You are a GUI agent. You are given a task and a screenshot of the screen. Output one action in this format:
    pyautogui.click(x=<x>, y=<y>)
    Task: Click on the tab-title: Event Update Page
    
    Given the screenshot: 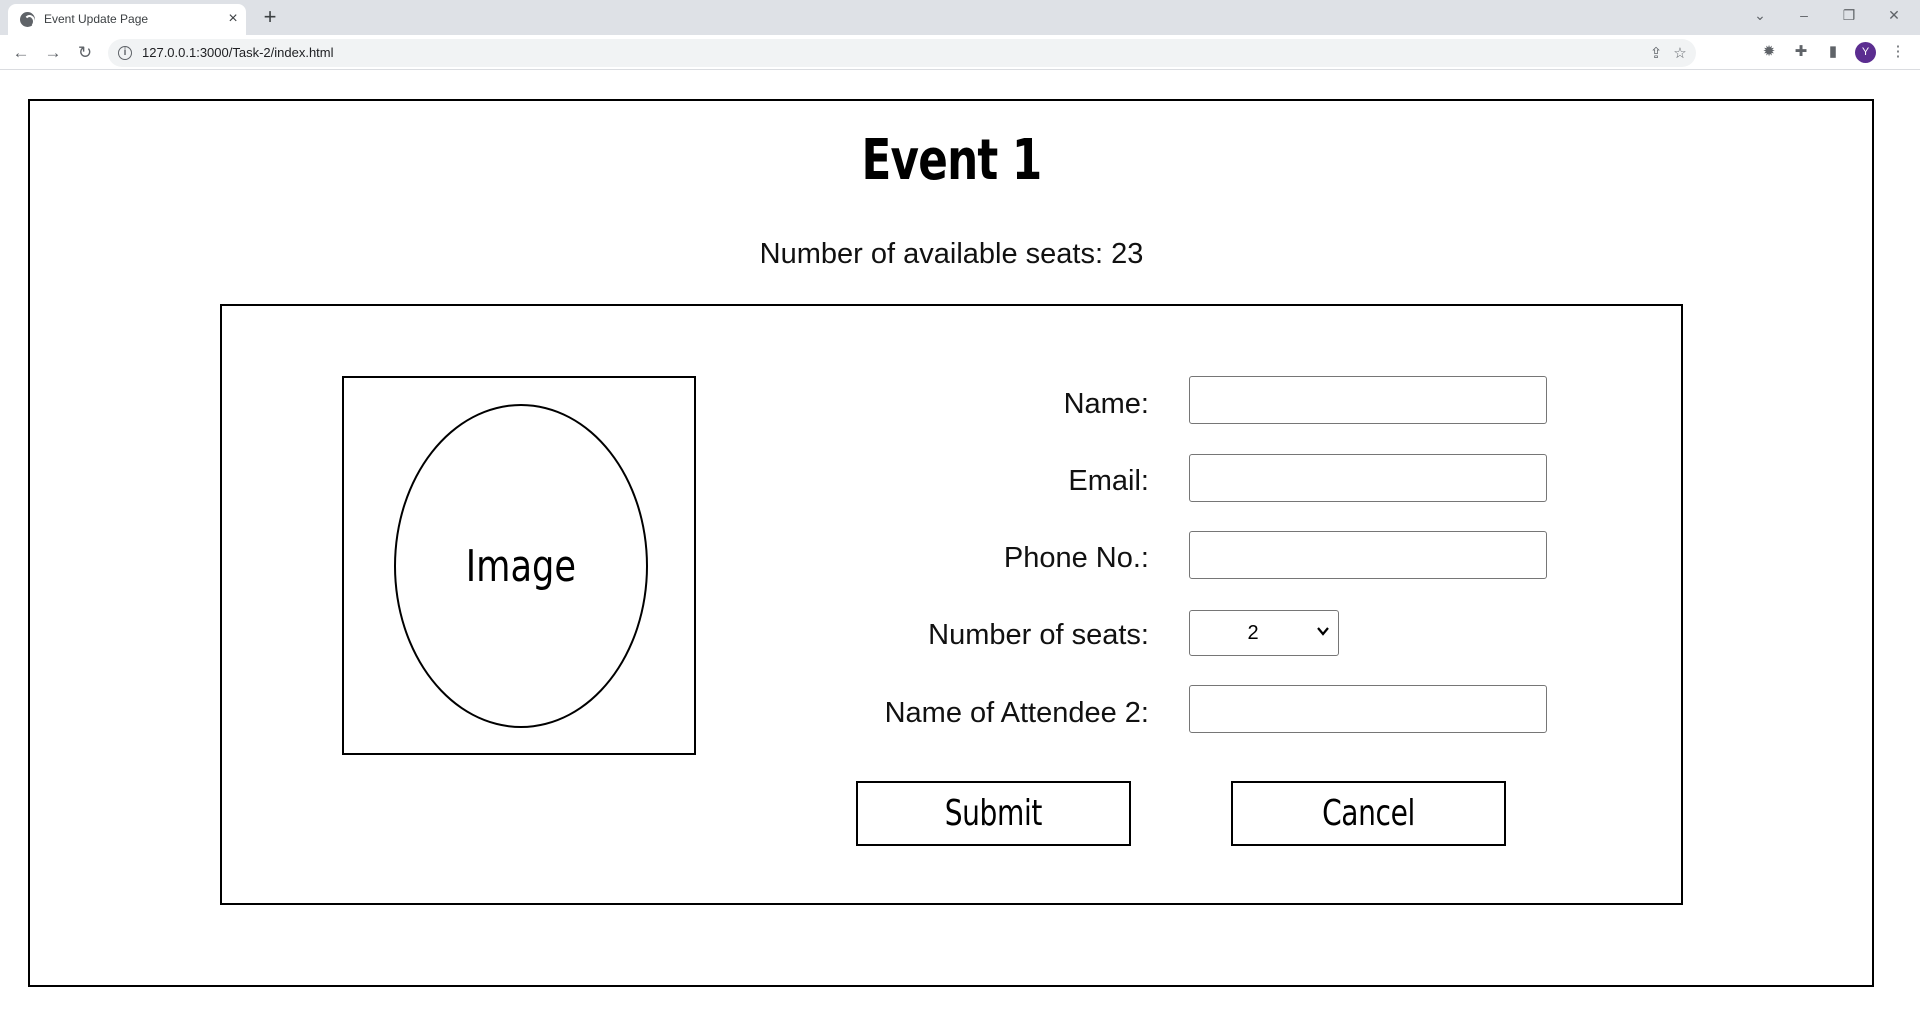 What is the action you would take?
    pyautogui.click(x=96, y=19)
    